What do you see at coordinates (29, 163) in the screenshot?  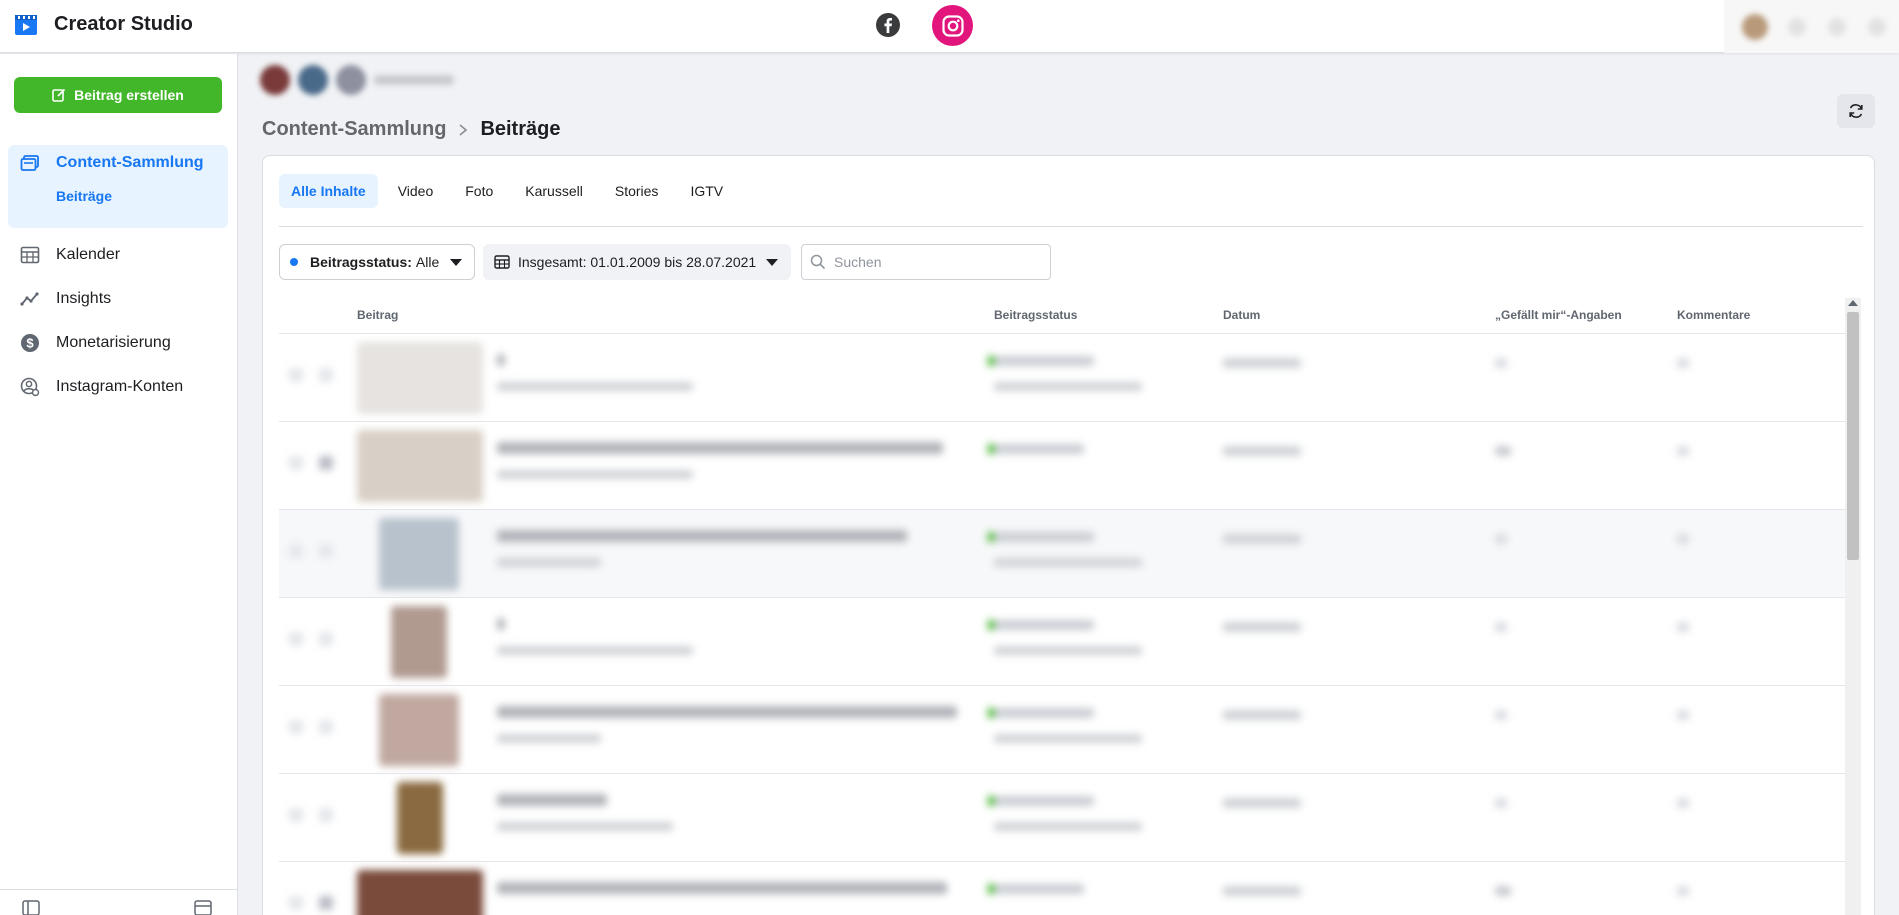 I see `content-library-icon` at bounding box center [29, 163].